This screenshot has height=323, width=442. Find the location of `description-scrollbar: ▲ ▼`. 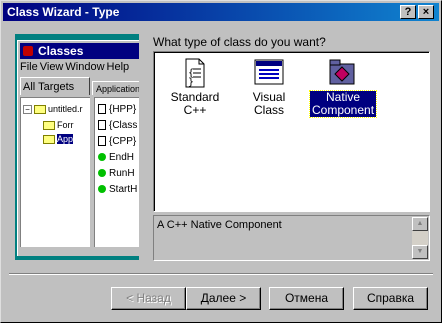

description-scrollbar: ▲ ▼ is located at coordinates (420, 238).